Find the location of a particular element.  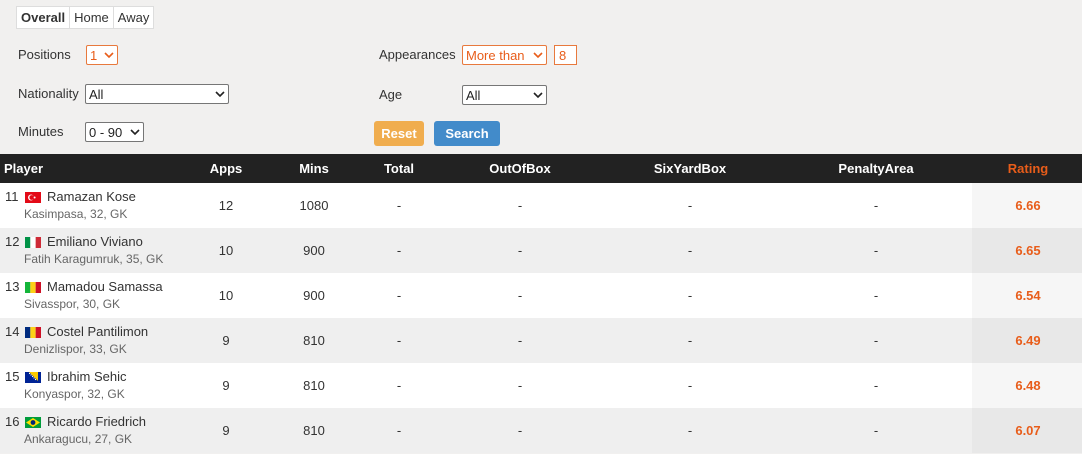

player-meta: Ankaragucu, 27, GK is located at coordinates (78, 439).